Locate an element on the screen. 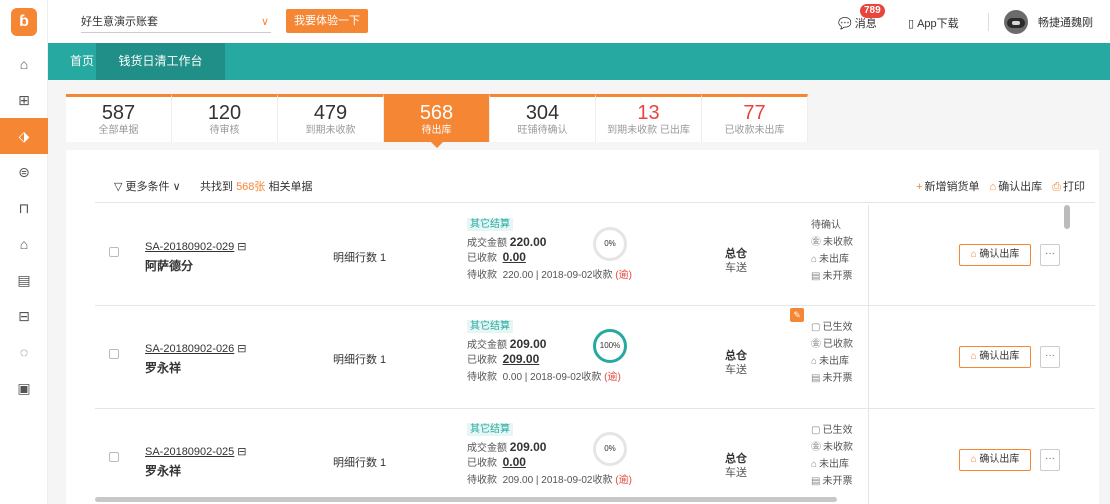 The width and height of the screenshot is (1110, 504). top-bar: 好生意演示账套 ∨ 我要体验一下 💬 消息 789 ▯ App下载 畅捷通魏刚 is located at coordinates (579, 21).